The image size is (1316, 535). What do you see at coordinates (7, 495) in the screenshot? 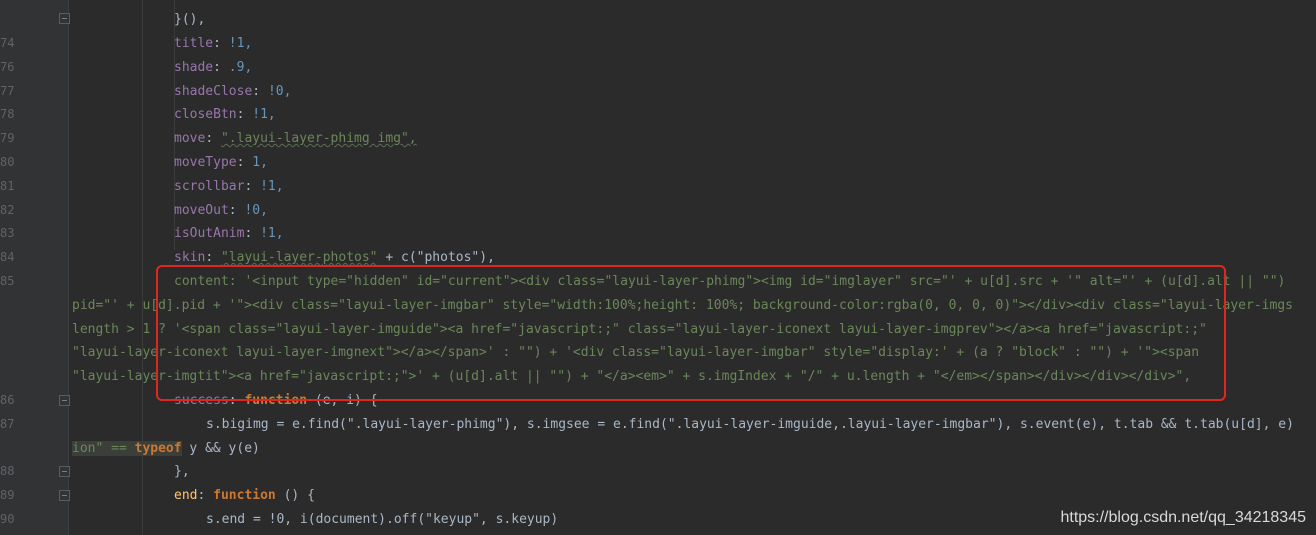
I see `line-number: 89` at bounding box center [7, 495].